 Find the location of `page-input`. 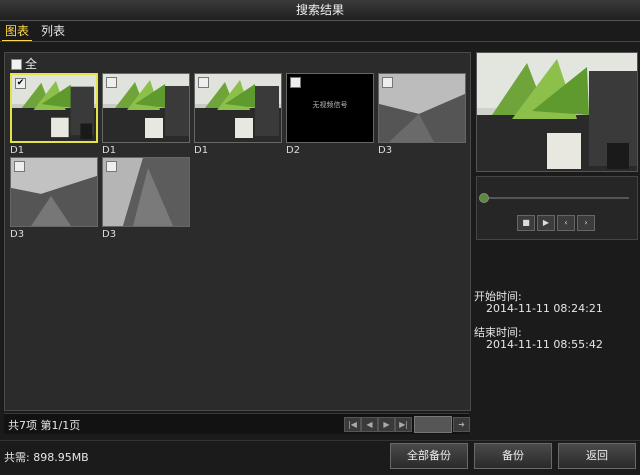

page-input is located at coordinates (433, 424).